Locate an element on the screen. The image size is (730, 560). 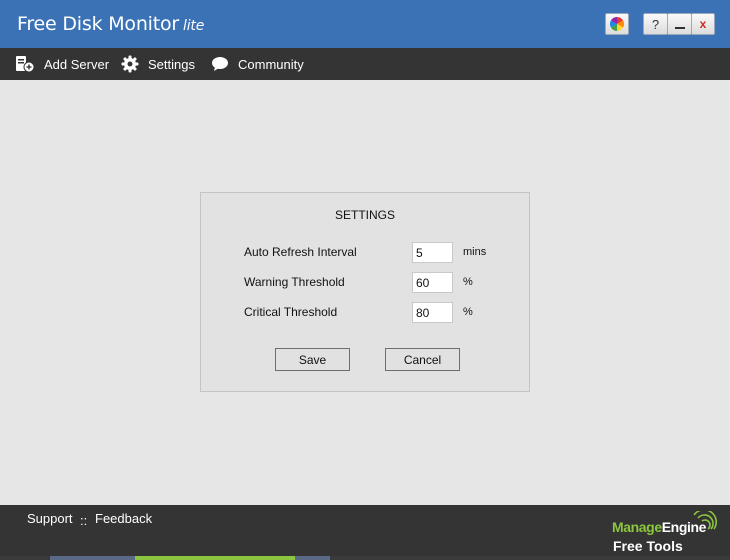
critical-threshold-unit: % is located at coordinates (468, 312).